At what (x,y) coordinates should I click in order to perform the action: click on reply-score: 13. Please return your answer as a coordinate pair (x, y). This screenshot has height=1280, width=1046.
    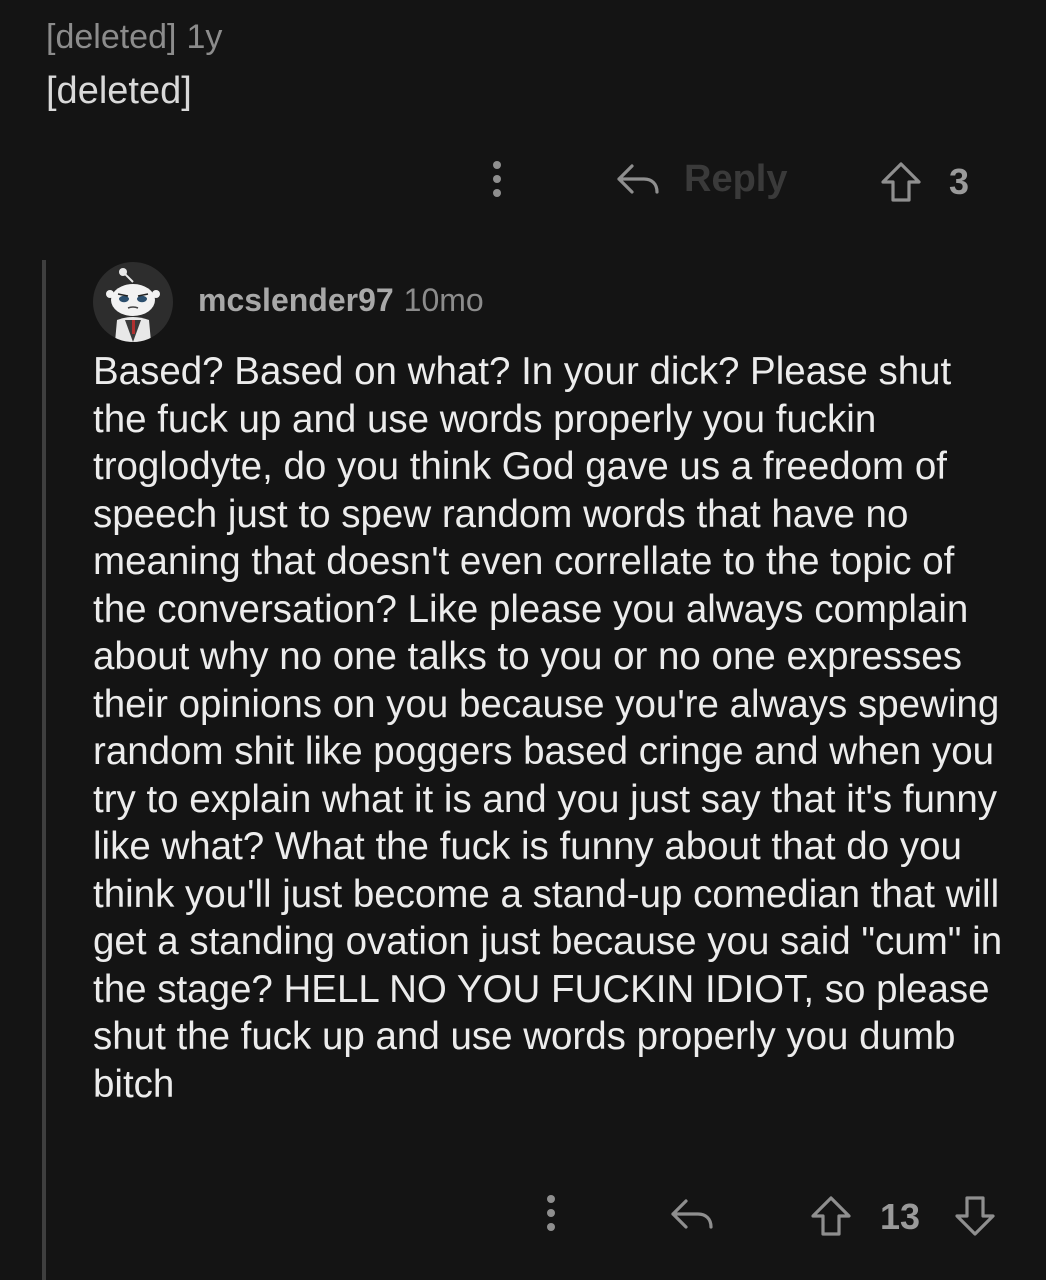
    Looking at the image, I should click on (900, 1216).